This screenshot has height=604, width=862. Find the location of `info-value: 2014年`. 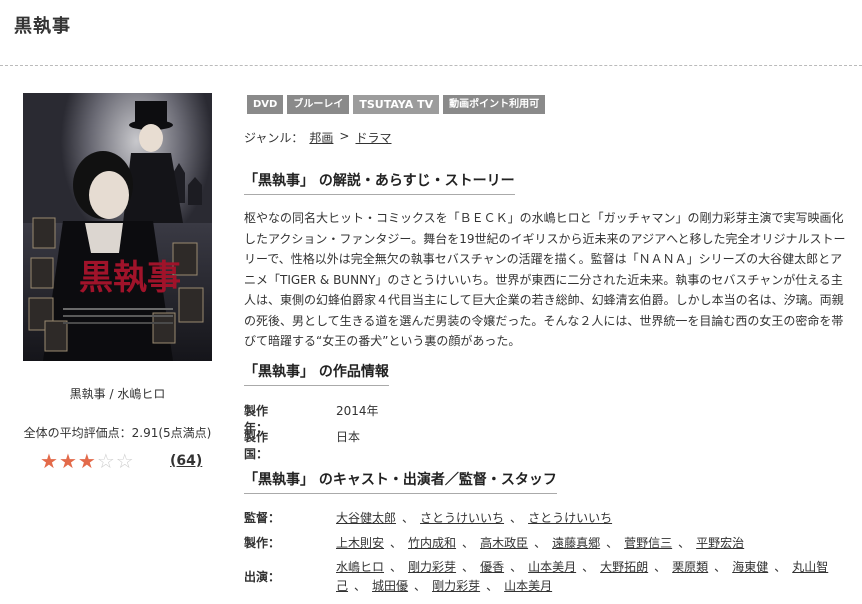

info-value: 2014年 is located at coordinates (357, 411).